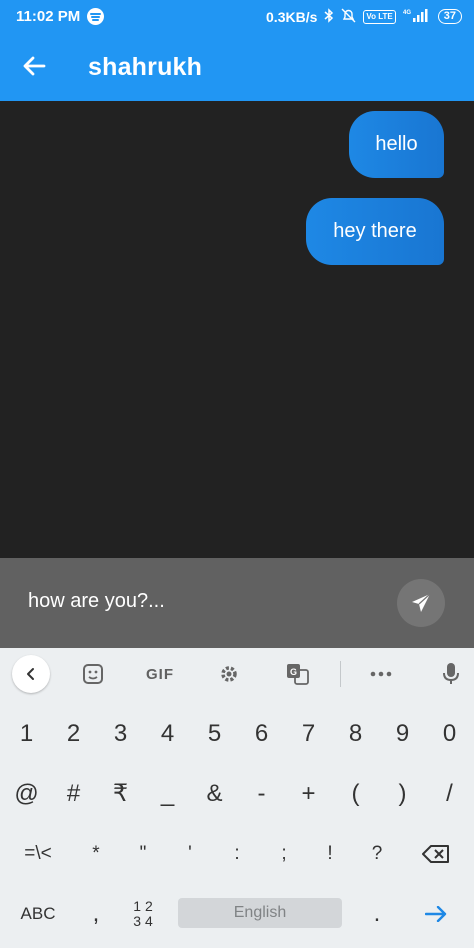  I want to click on microphone-icon, so click(451, 673).